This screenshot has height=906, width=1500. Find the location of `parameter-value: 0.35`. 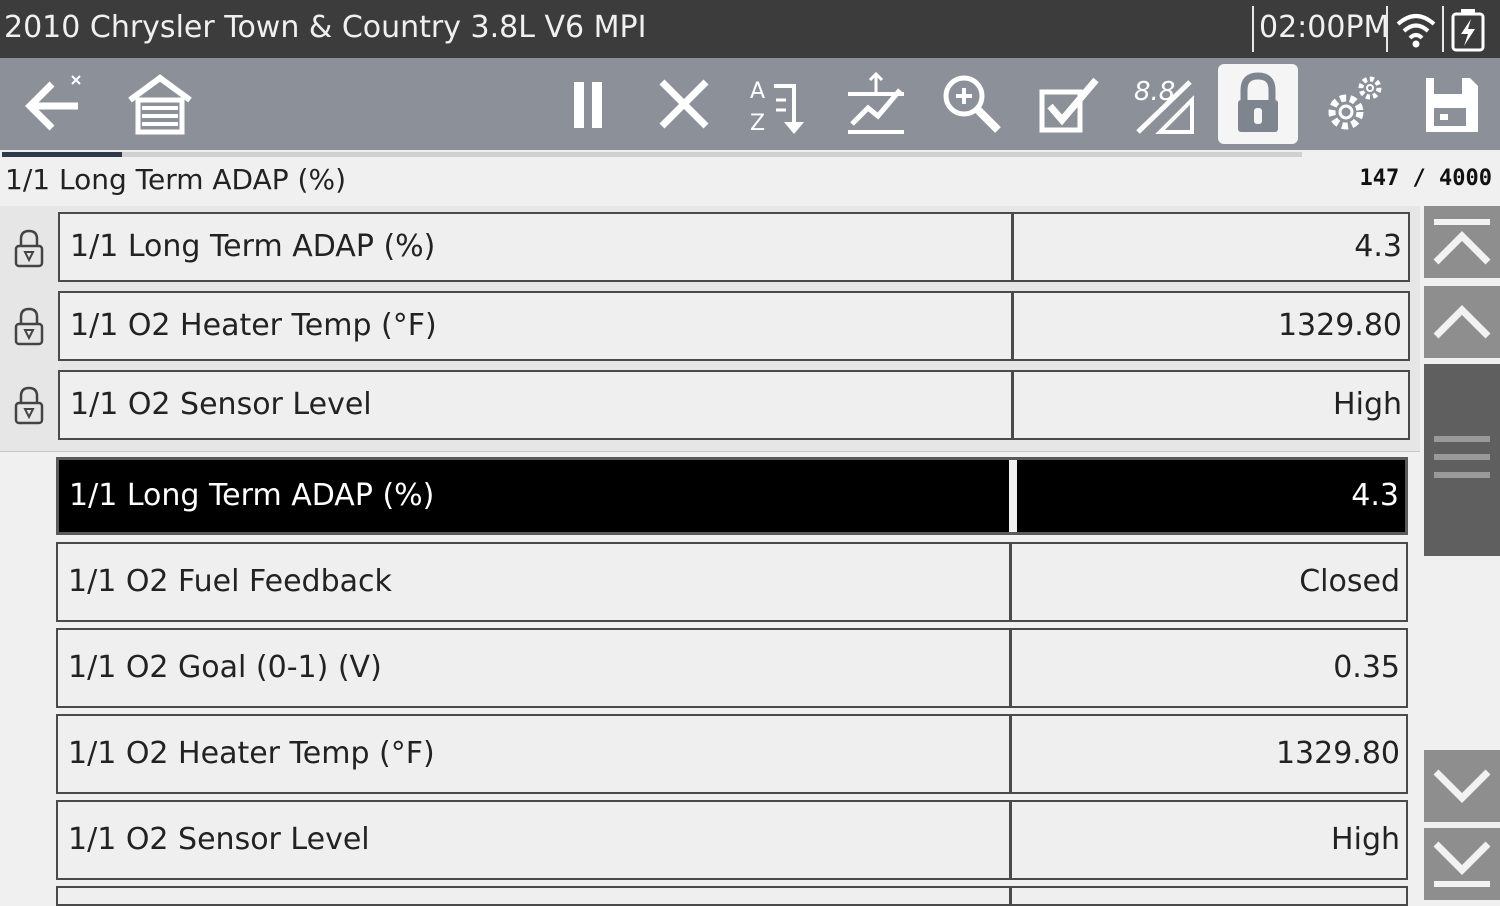

parameter-value: 0.35 is located at coordinates (1366, 667).